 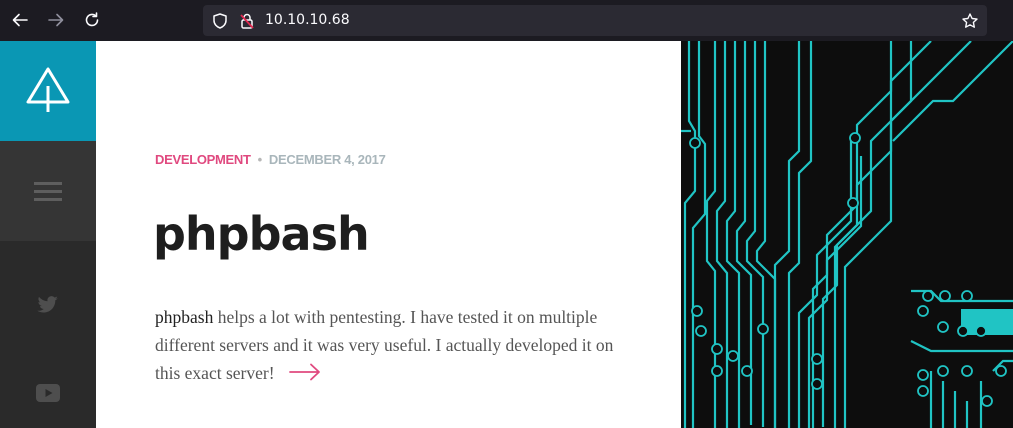 I want to click on youtube-icon, so click(x=48, y=393).